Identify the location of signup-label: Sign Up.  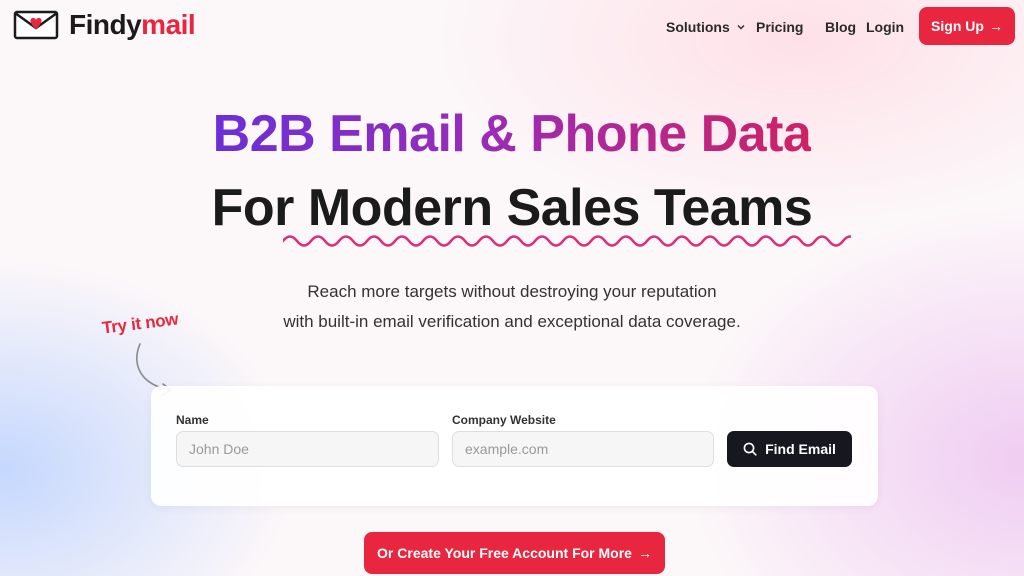
(957, 26).